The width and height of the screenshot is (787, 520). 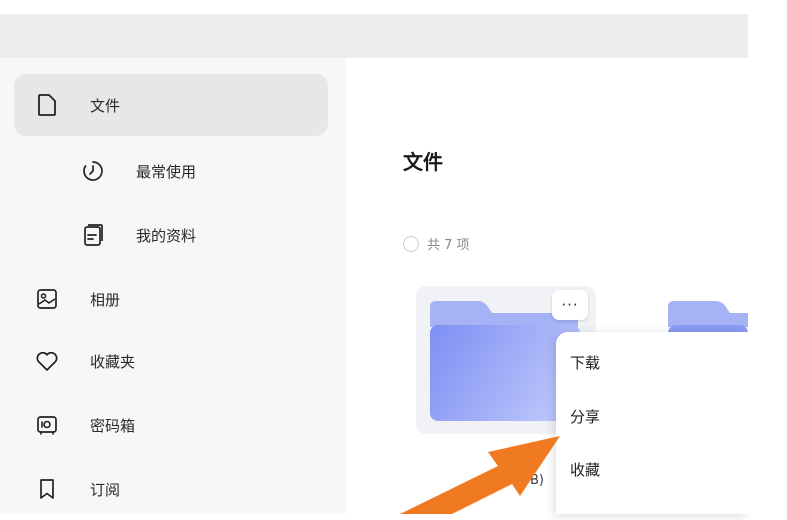 What do you see at coordinates (585, 416) in the screenshot?
I see `menu-item-share: 分享` at bounding box center [585, 416].